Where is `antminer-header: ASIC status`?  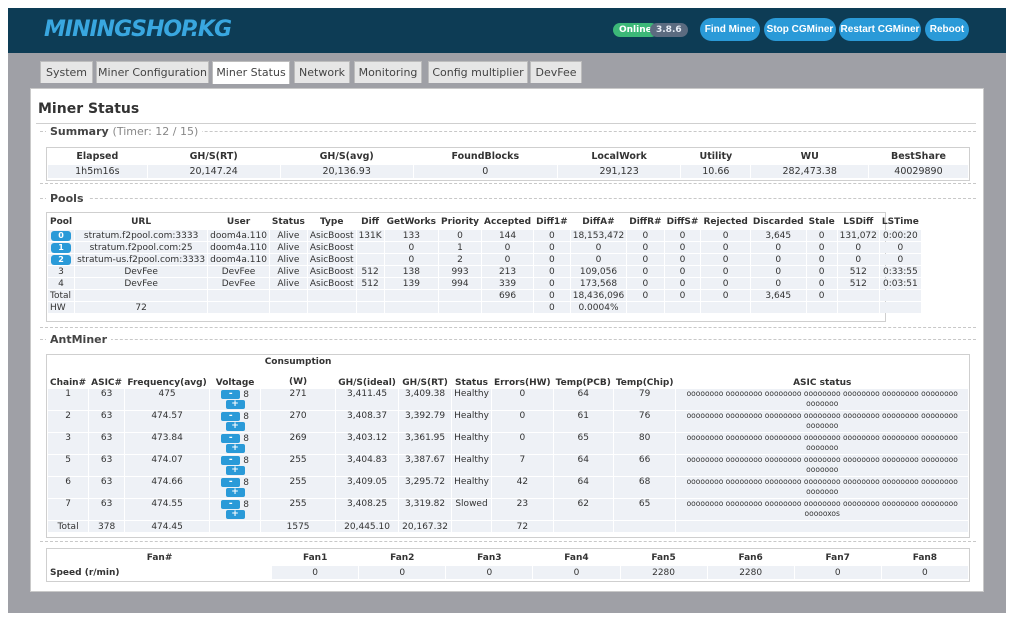 antminer-header: ASIC status is located at coordinates (822, 383).